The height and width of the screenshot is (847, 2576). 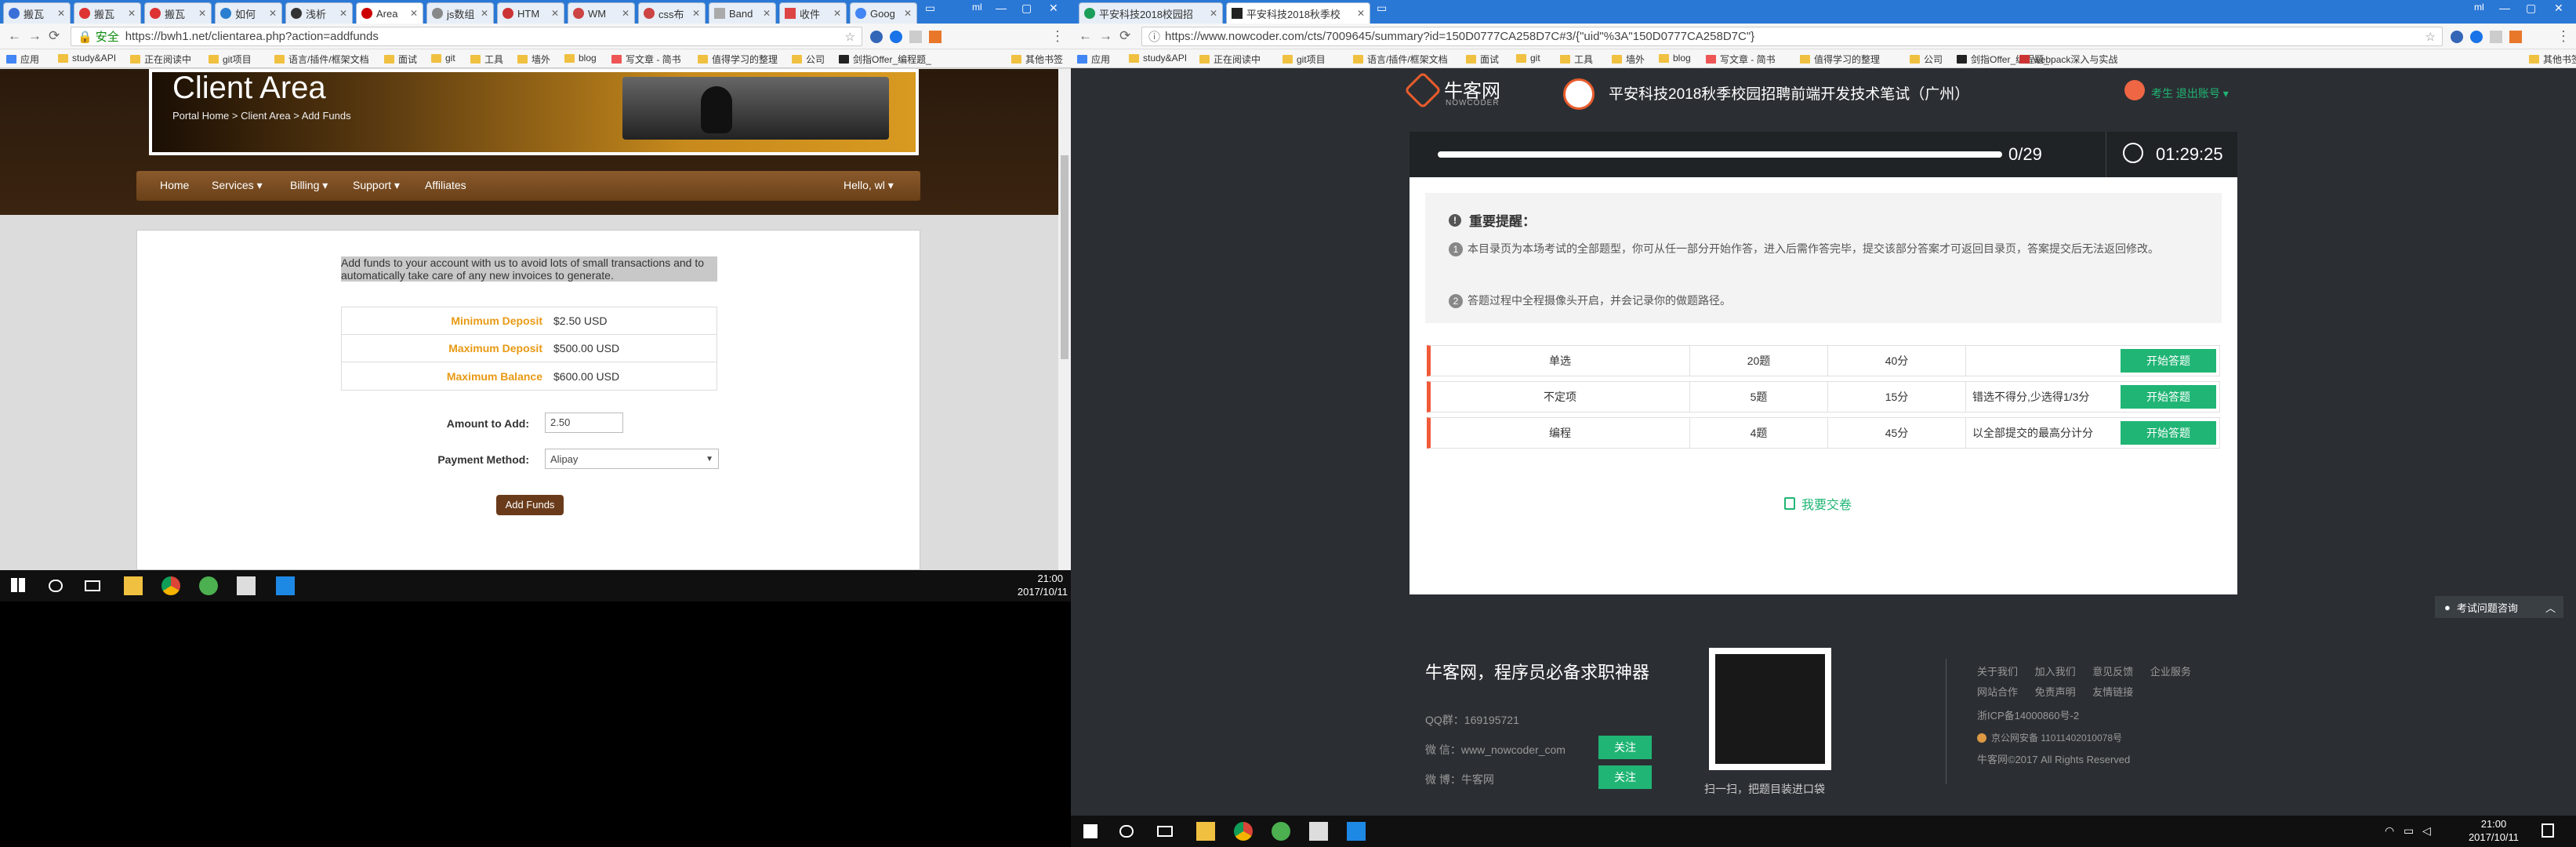 What do you see at coordinates (2112, 692) in the screenshot?
I see `footer-link: 友情链接` at bounding box center [2112, 692].